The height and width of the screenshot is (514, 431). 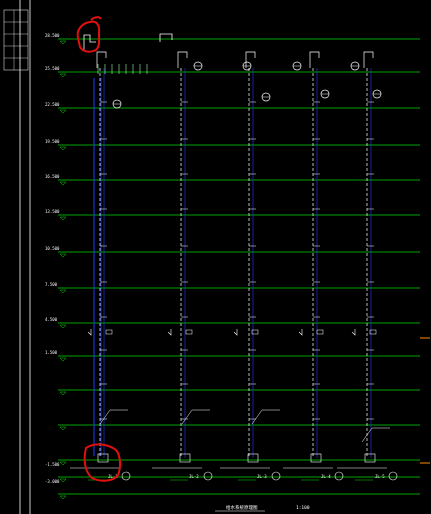 What do you see at coordinates (52, 211) in the screenshot?
I see `floor-label: 13.500` at bounding box center [52, 211].